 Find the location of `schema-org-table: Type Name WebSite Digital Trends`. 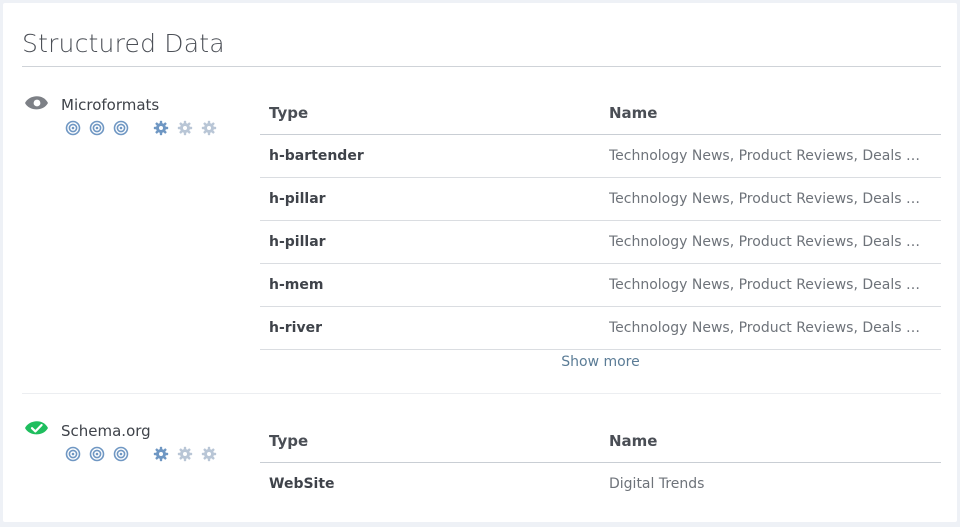

schema-org-table: Type Name WebSite Digital Trends is located at coordinates (600, 463).